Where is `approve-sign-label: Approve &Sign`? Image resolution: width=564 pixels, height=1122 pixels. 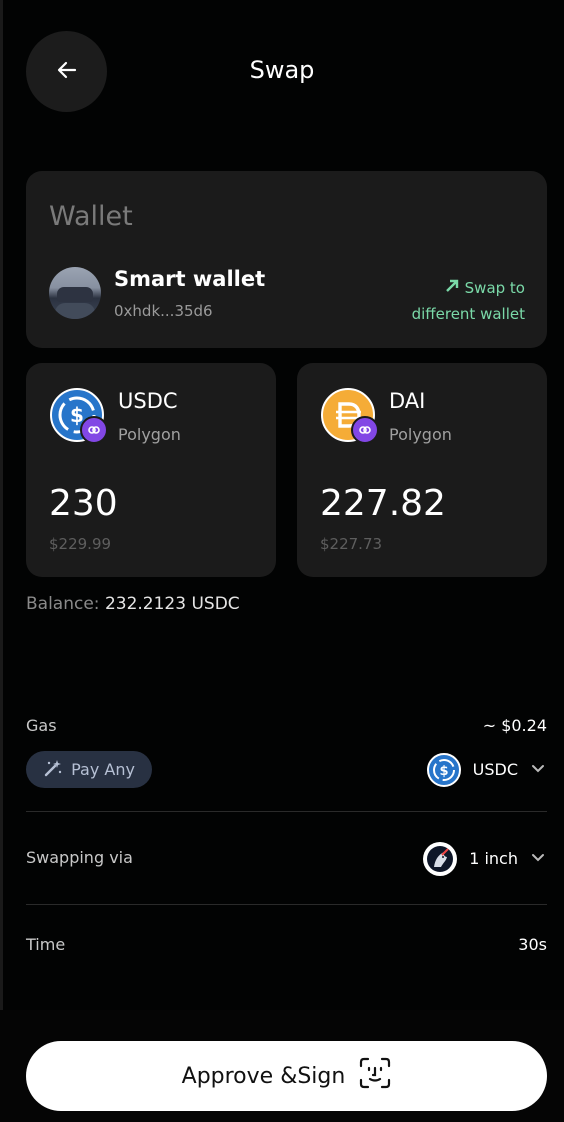 approve-sign-label: Approve &Sign is located at coordinates (263, 1076).